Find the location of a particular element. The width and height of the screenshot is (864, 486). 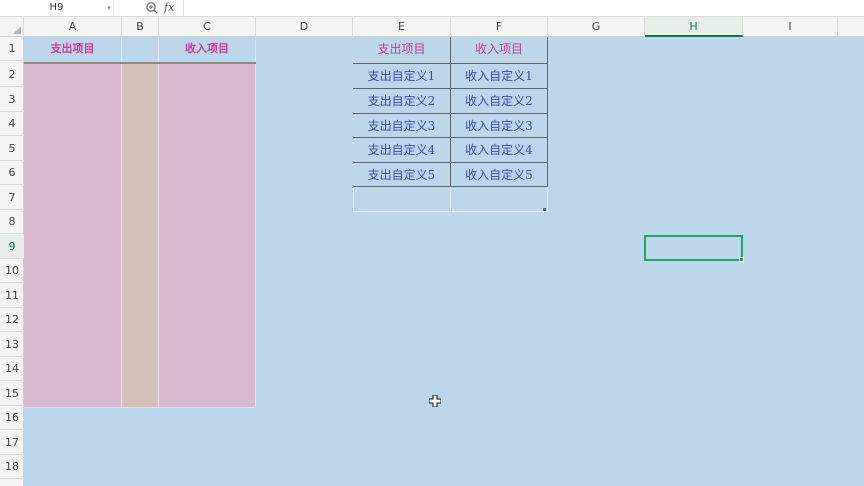

row-header: 6 is located at coordinates (12, 173).